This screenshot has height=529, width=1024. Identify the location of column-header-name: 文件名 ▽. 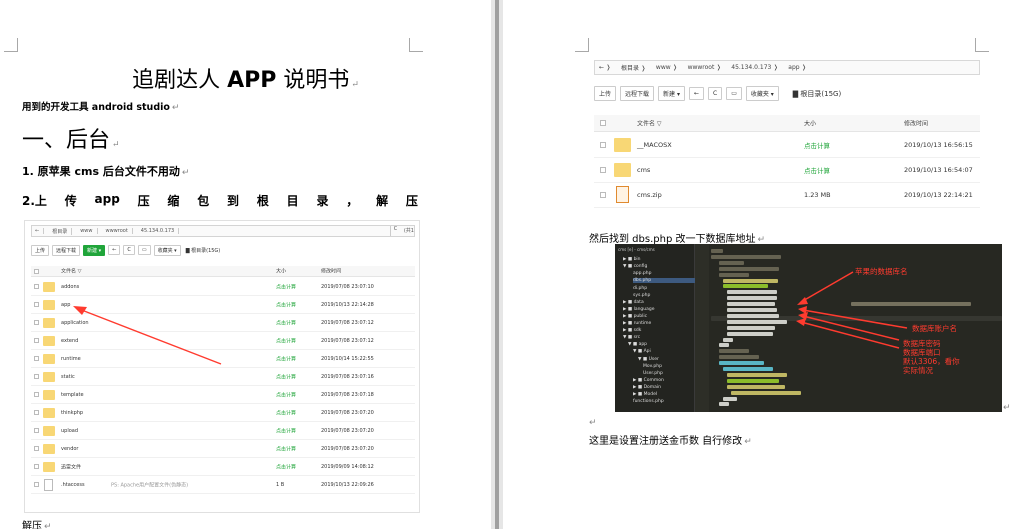
(649, 124).